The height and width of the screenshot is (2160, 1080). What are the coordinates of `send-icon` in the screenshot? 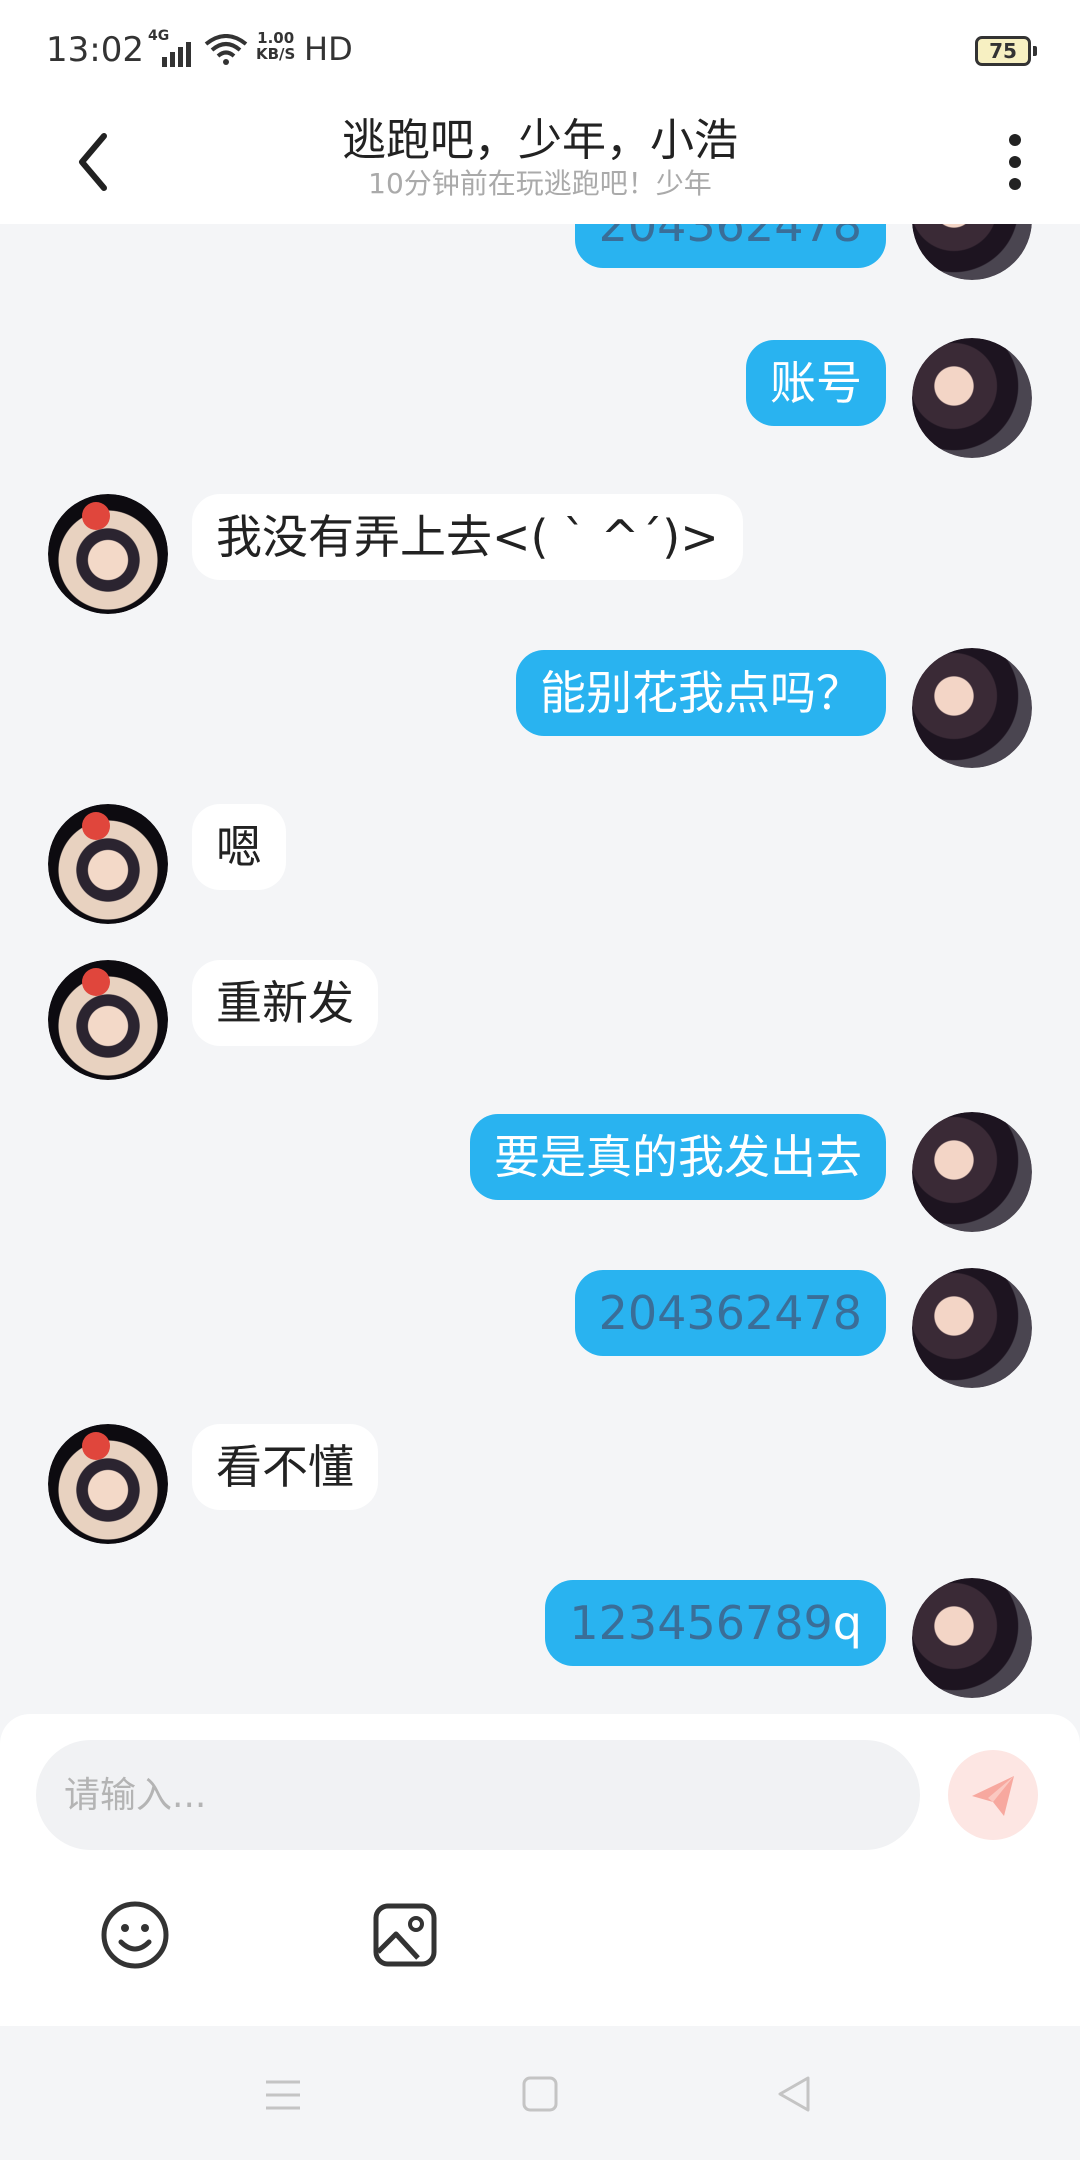 It's located at (993, 1796).